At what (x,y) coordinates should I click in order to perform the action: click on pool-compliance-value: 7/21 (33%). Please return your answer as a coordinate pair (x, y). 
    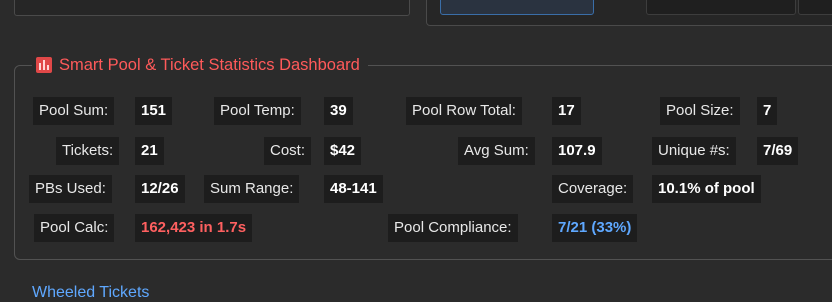
    Looking at the image, I should click on (595, 228).